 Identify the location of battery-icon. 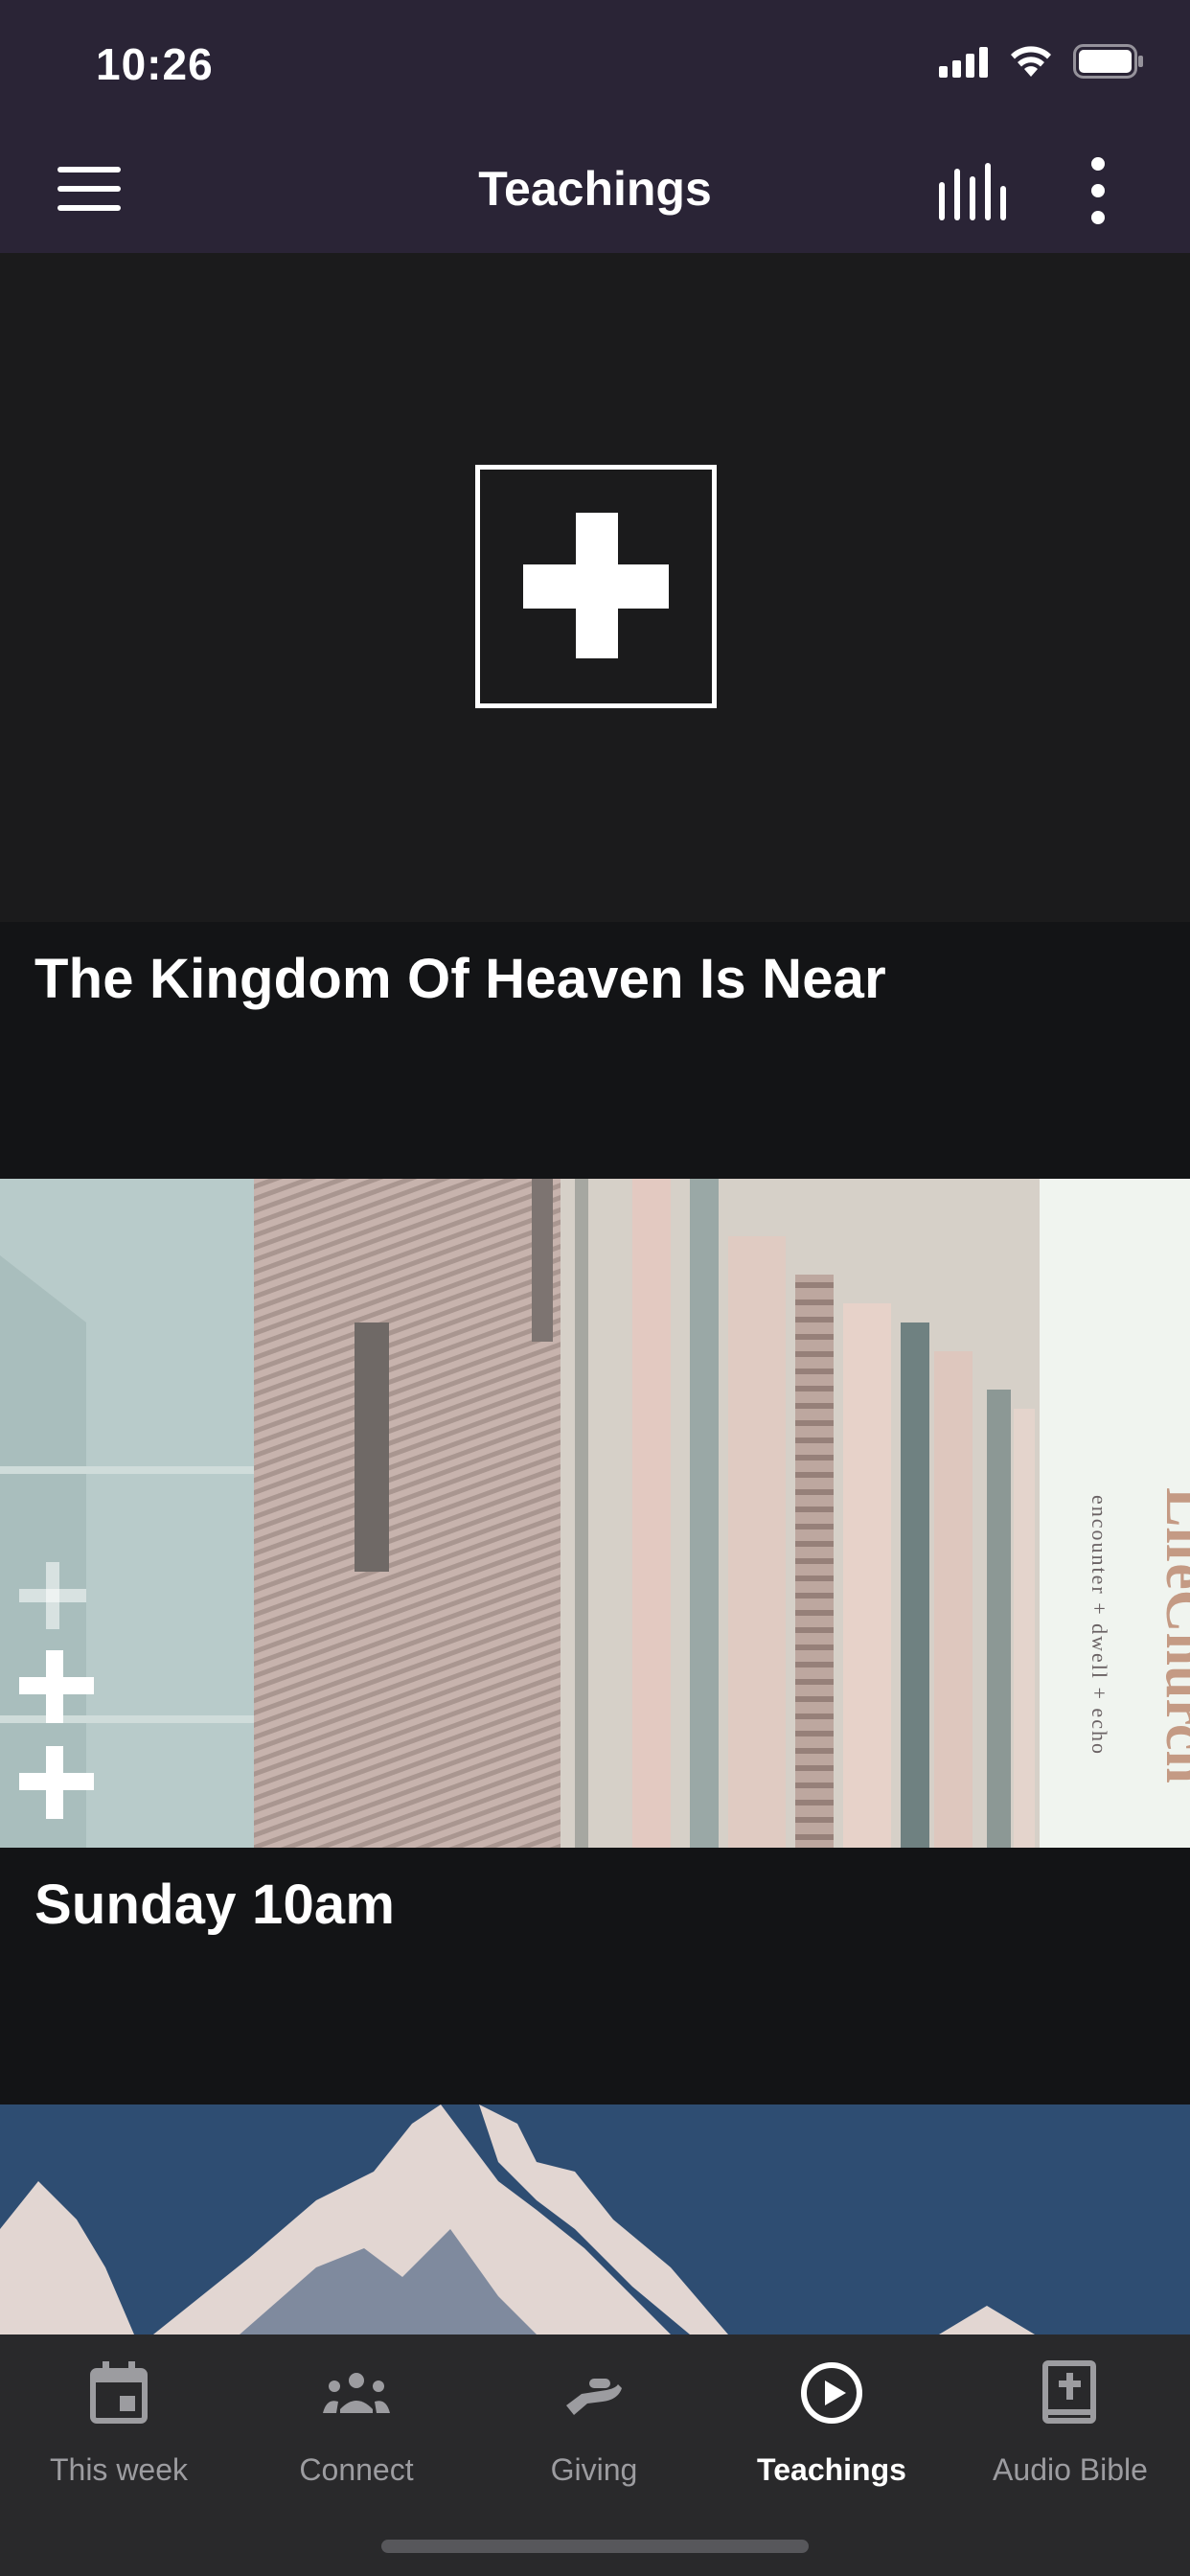
(1108, 62).